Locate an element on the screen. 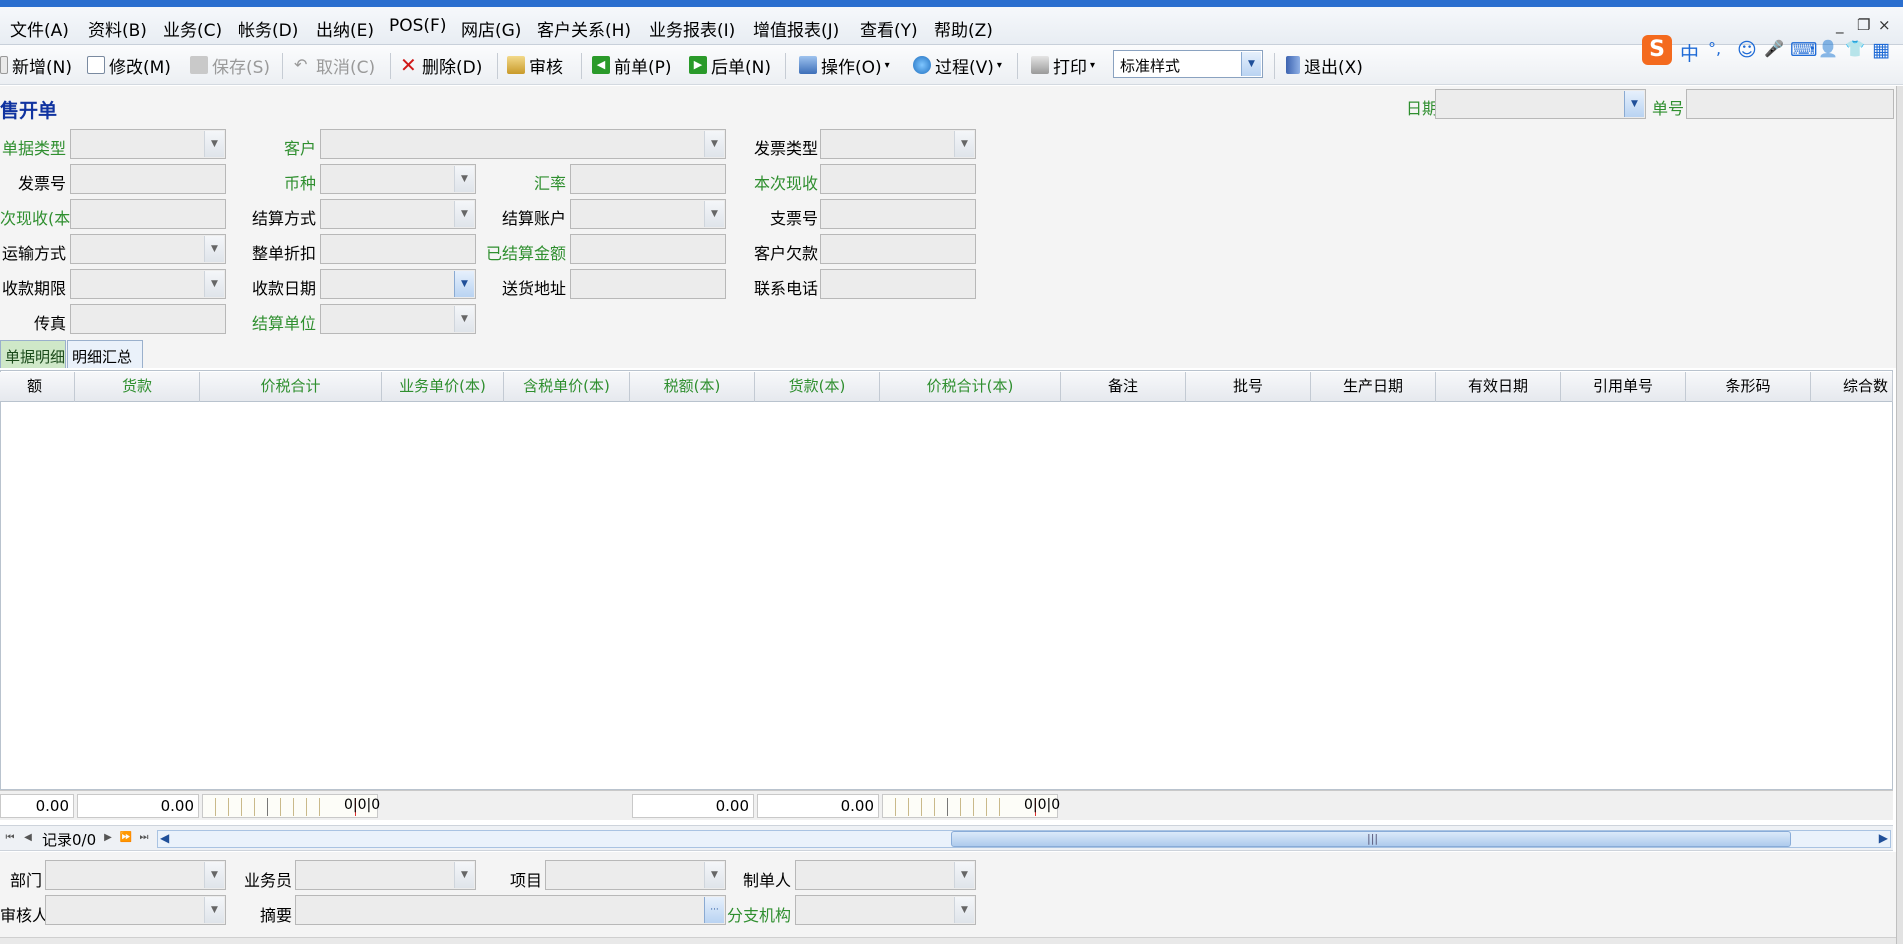  rate-field is located at coordinates (648, 179).